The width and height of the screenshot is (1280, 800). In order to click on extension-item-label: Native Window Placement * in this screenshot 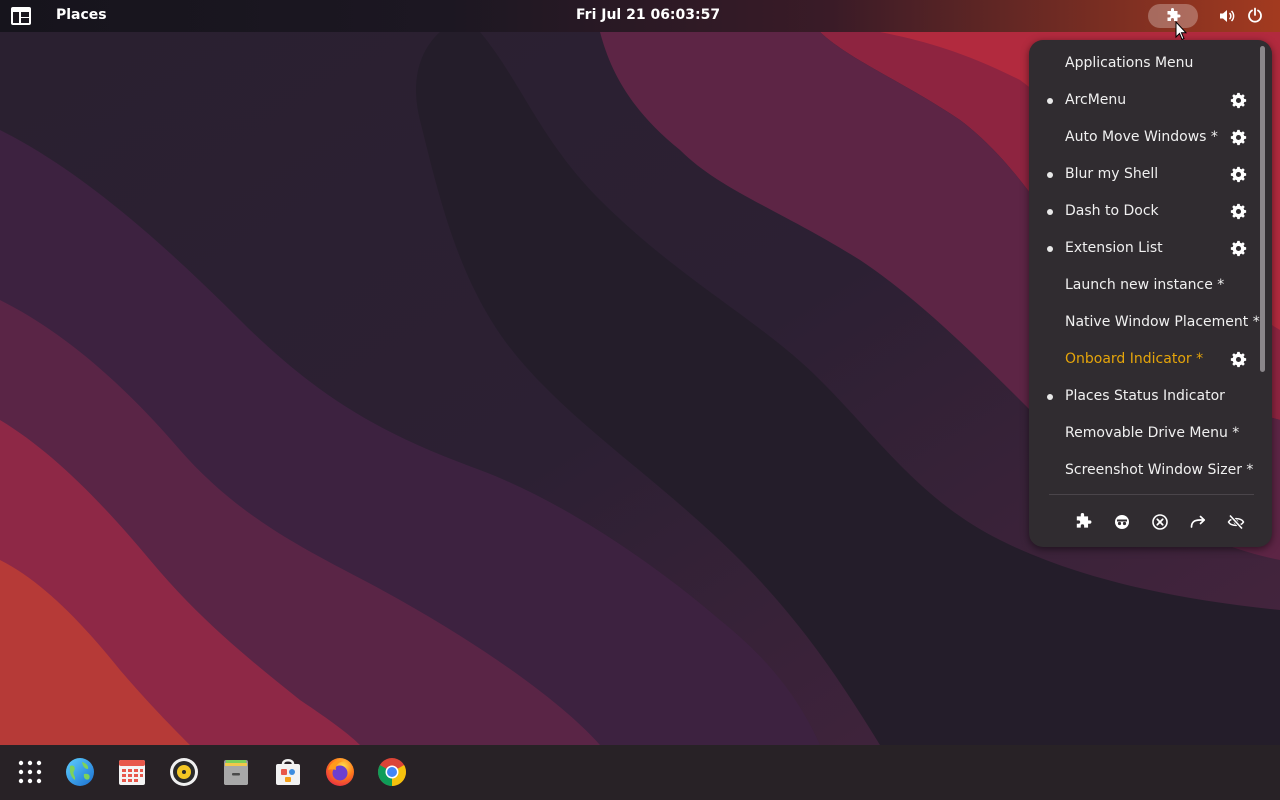, I will do `click(1162, 322)`.